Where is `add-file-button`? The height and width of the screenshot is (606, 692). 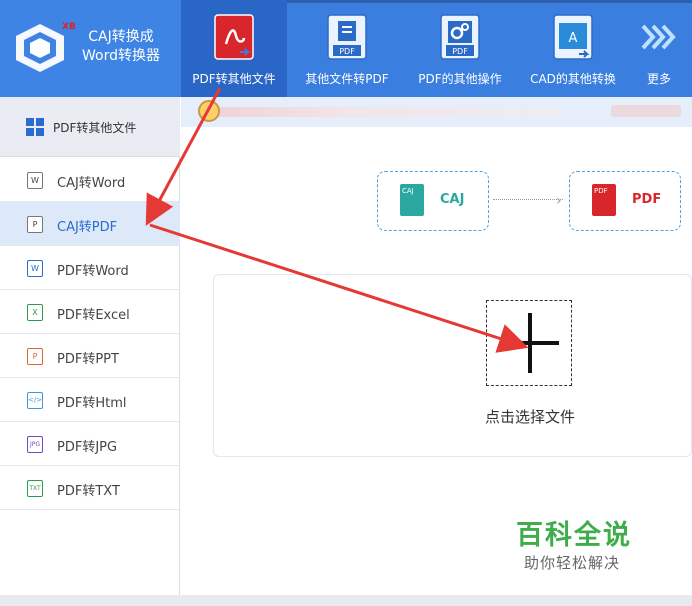
add-file-button is located at coordinates (529, 343).